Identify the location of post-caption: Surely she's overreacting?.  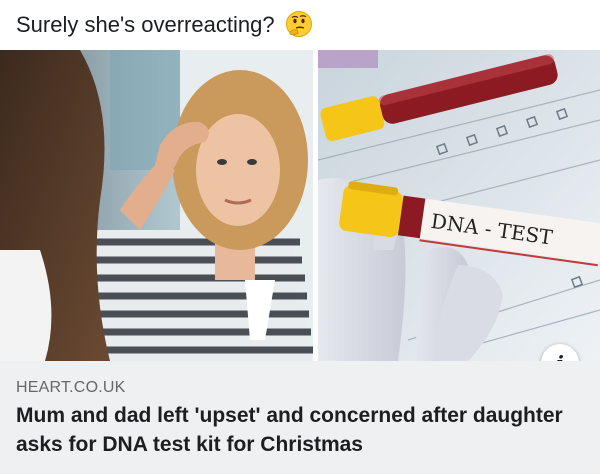
(145, 24).